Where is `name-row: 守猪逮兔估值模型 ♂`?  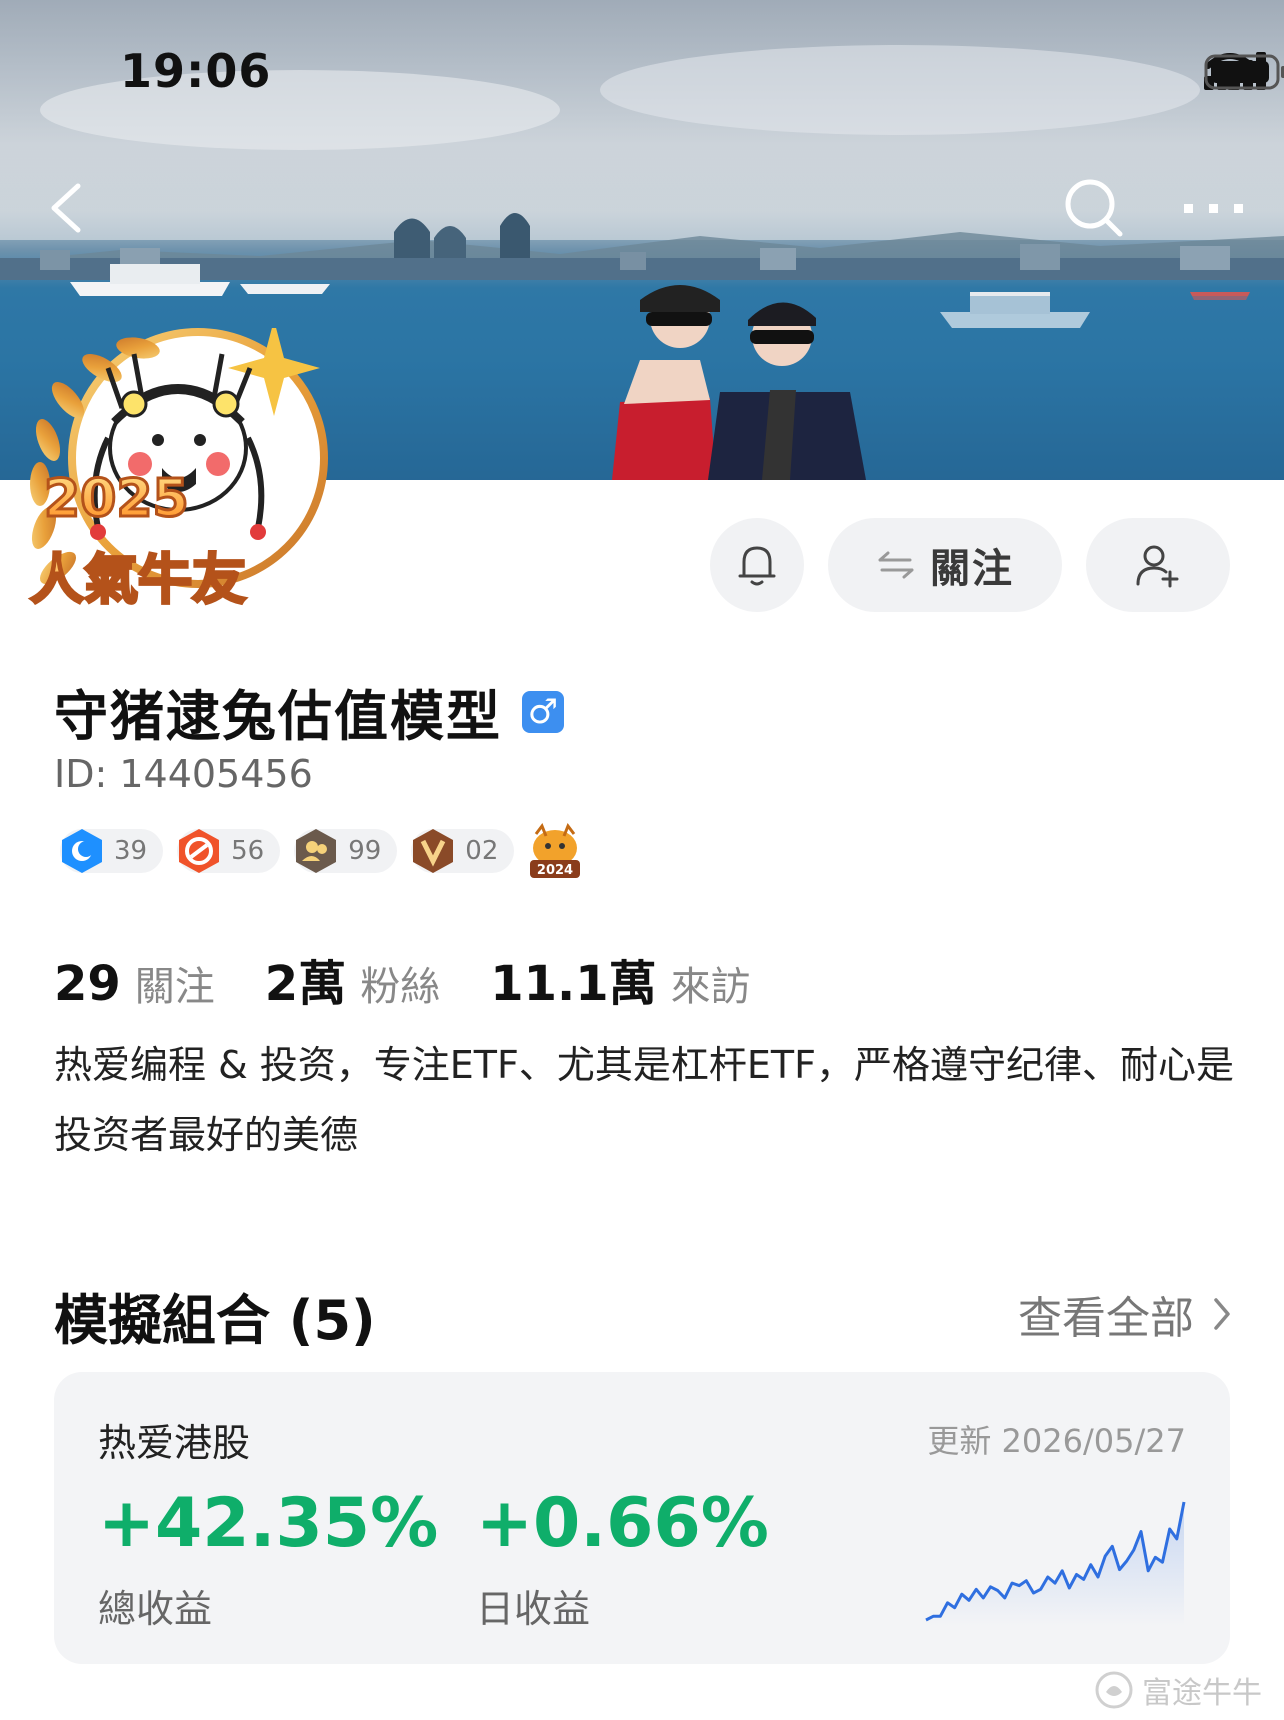 name-row: 守猪逮兔估值模型 ♂ is located at coordinates (309, 711).